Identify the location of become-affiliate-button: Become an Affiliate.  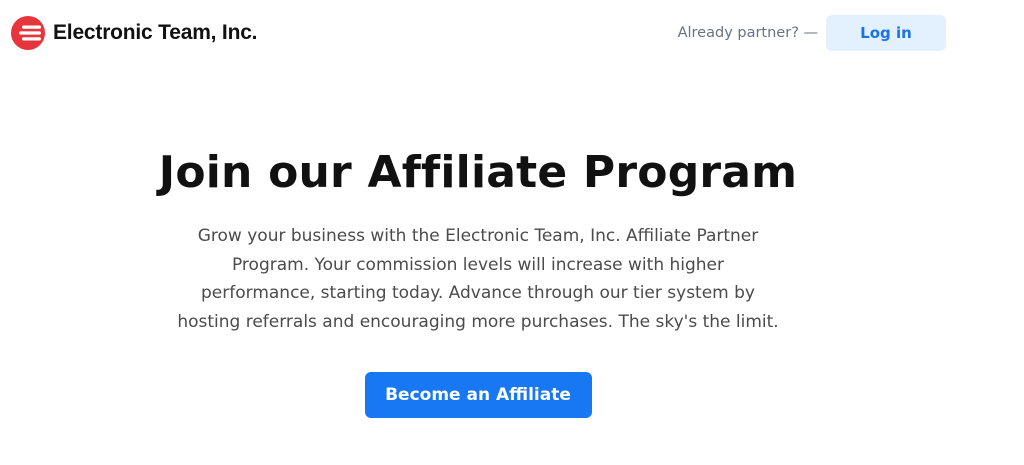
(478, 395).